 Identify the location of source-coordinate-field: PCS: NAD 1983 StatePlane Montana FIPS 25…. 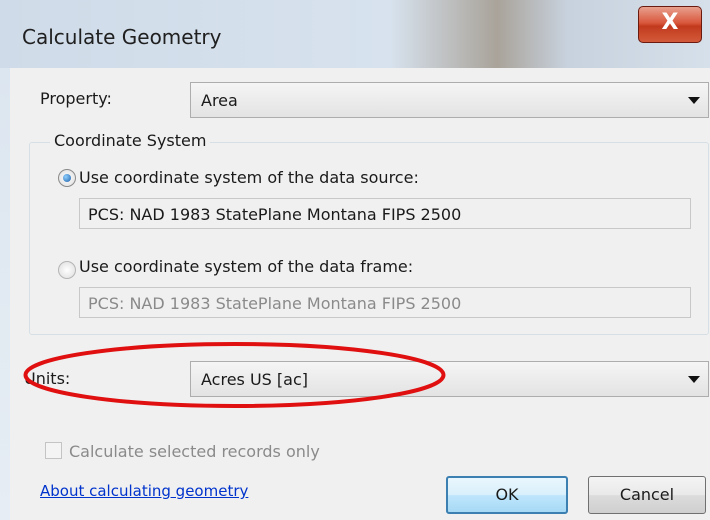
(385, 213).